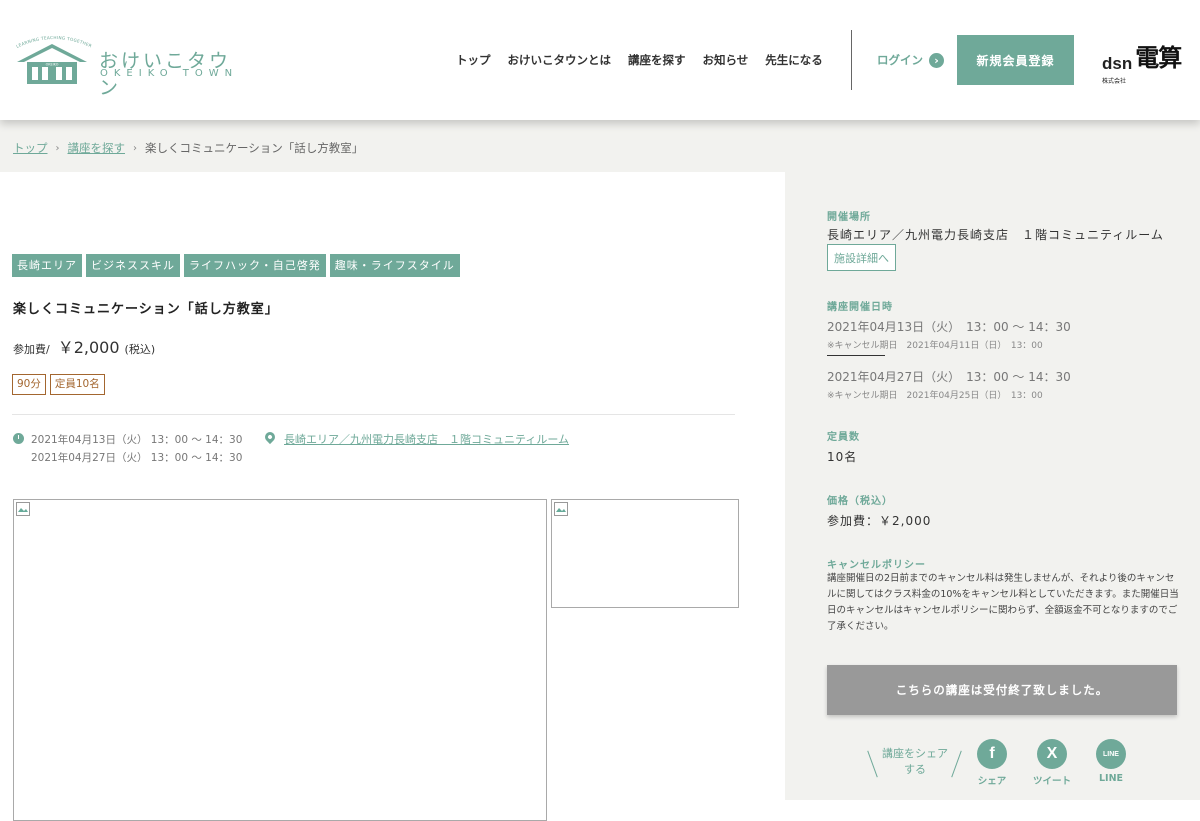 This screenshot has width=1200, height=821. I want to click on price-label-side: 価格（税込）, so click(860, 501).